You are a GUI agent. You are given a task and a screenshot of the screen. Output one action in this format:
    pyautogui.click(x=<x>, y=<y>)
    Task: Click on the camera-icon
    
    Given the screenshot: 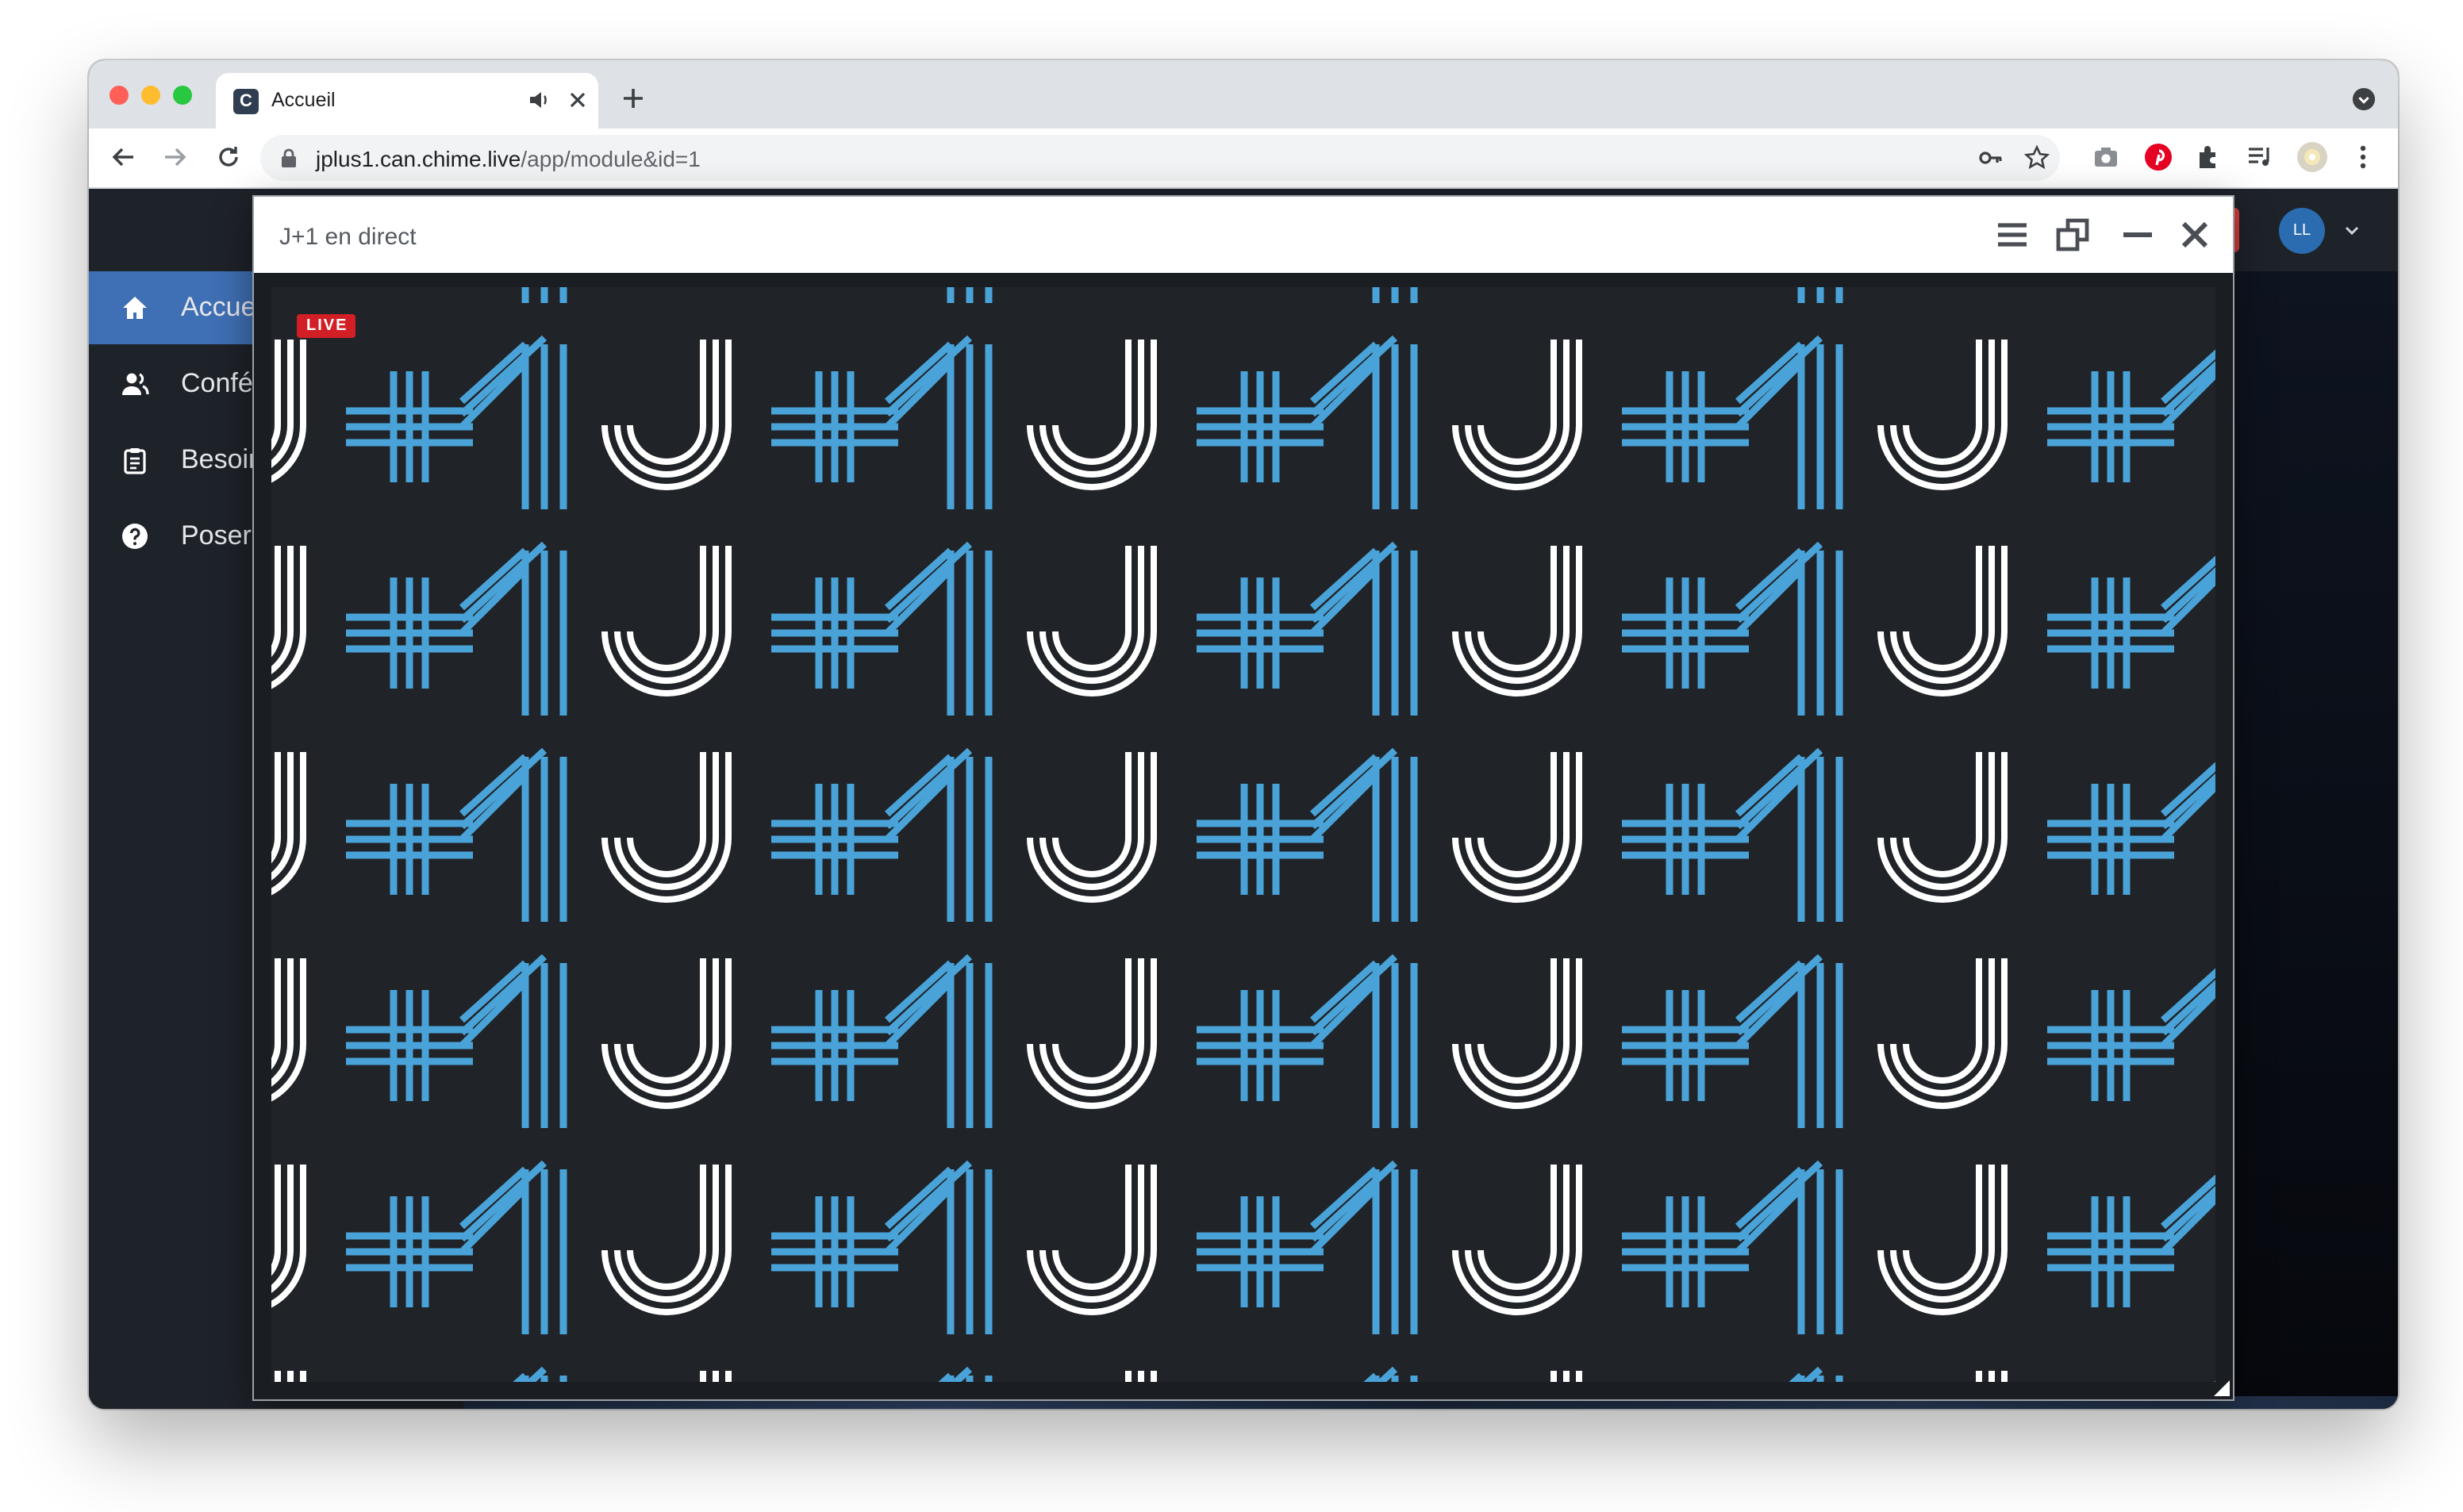 What is the action you would take?
    pyautogui.click(x=2106, y=157)
    